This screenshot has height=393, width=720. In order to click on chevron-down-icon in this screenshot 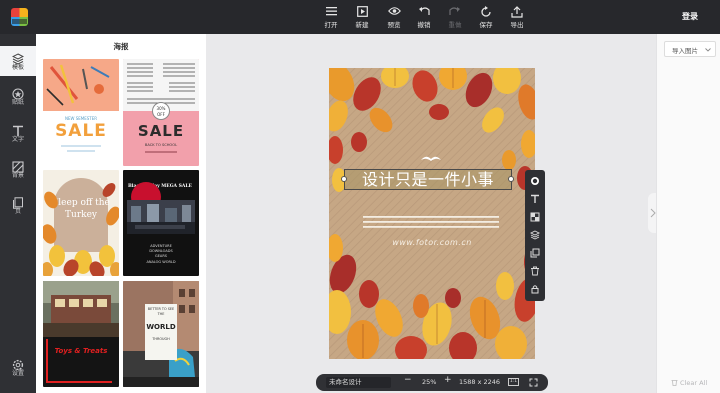, I will do `click(708, 50)`.